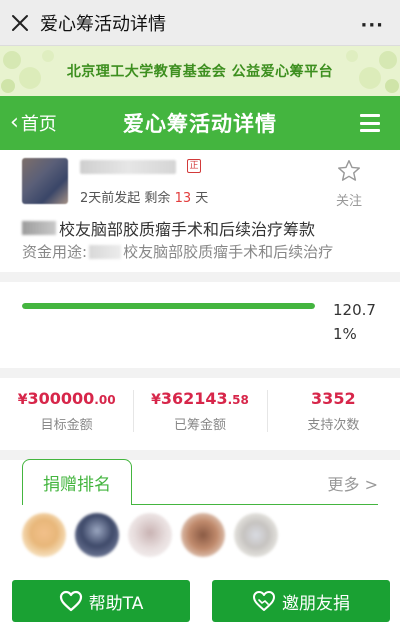  I want to click on divider, so click(254, 504).